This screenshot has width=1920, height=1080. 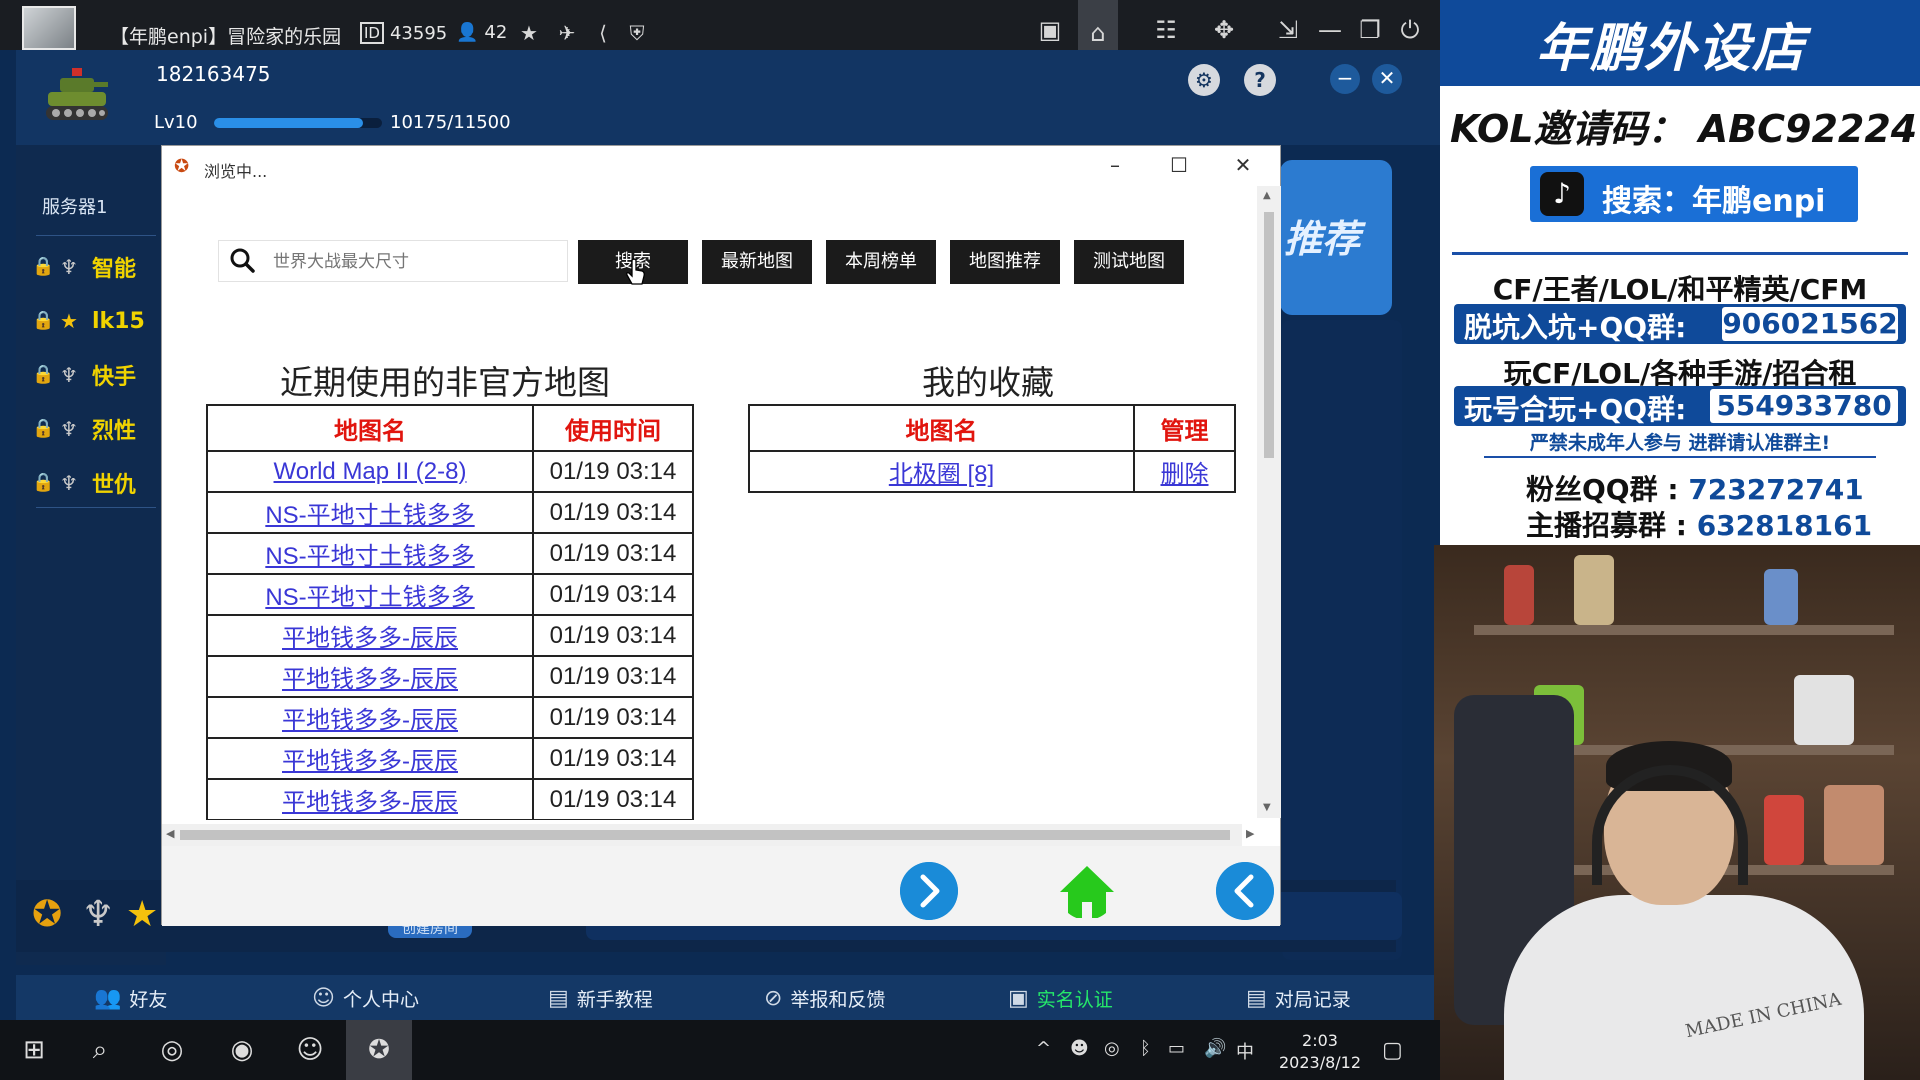 What do you see at coordinates (1684, 129) in the screenshot?
I see `kol-code: KOL邀请码： ABC92224` at bounding box center [1684, 129].